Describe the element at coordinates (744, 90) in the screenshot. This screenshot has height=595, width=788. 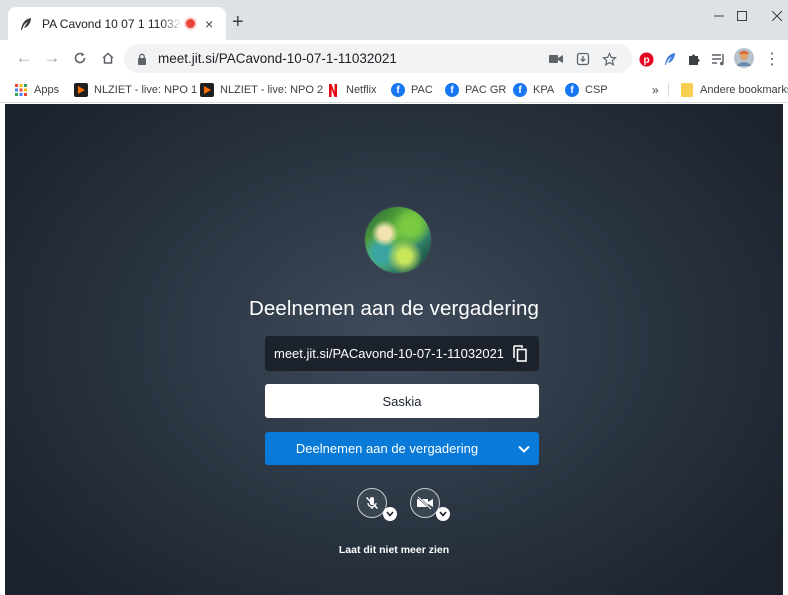
I see `bookmark-label: Andere bookmarks` at that location.